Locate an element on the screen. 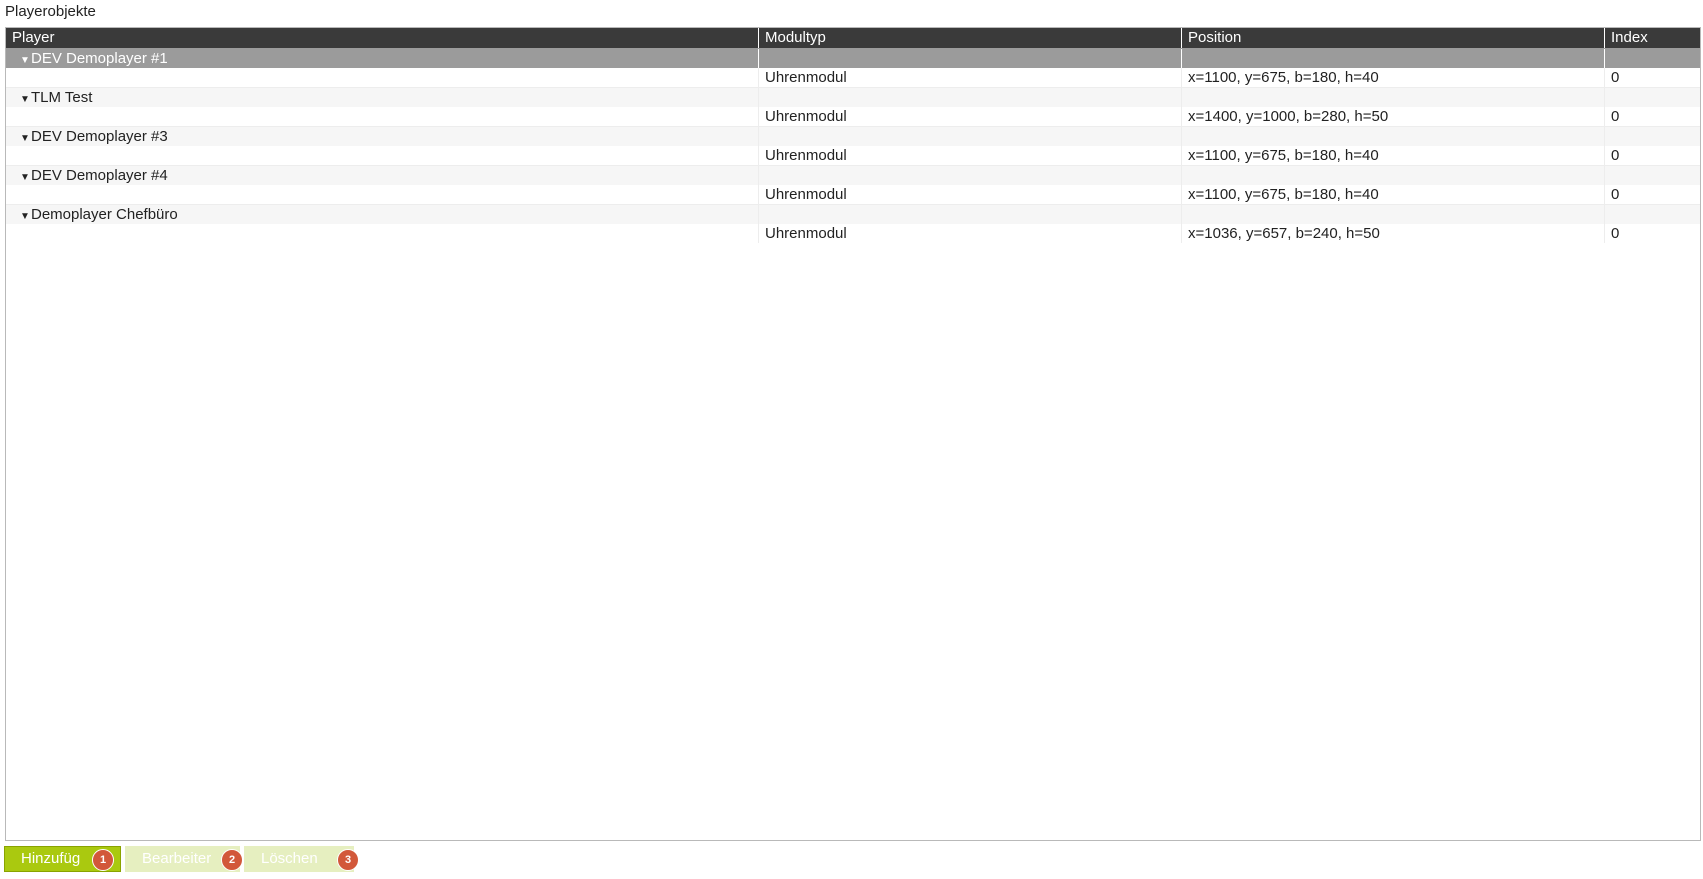 This screenshot has width=1703, height=879. group-row: ▼ DEV Demoplayer #4 is located at coordinates (853, 175).